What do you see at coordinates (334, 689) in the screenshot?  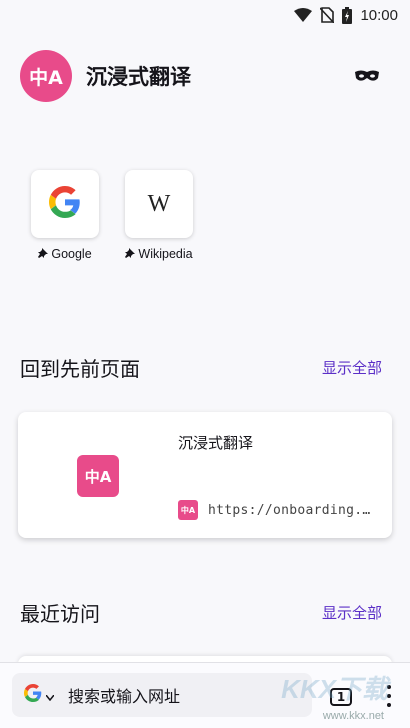 I see `watermark-logo: KKX下载` at bounding box center [334, 689].